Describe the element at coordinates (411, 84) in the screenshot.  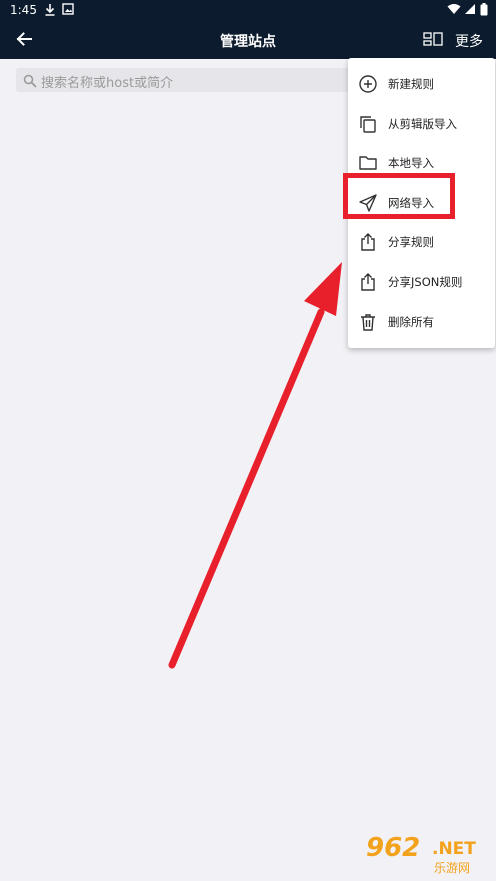
I see `menu-item-label: 新建规则` at that location.